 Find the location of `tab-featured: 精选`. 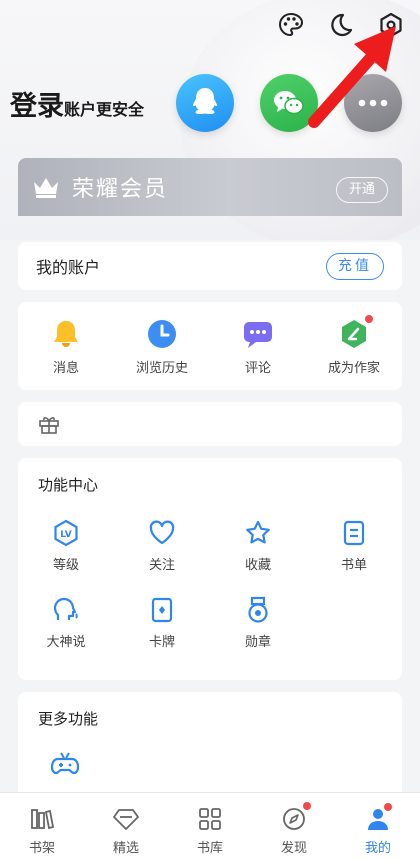

tab-featured: 精选 is located at coordinates (126, 830).